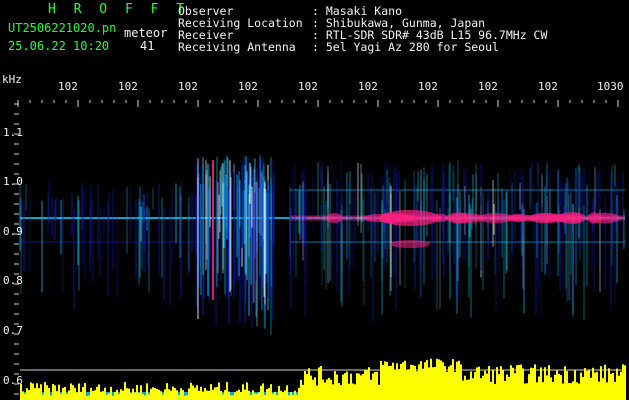  Describe the element at coordinates (13, 181) in the screenshot. I see `y-tick-label: 1.0` at that location.